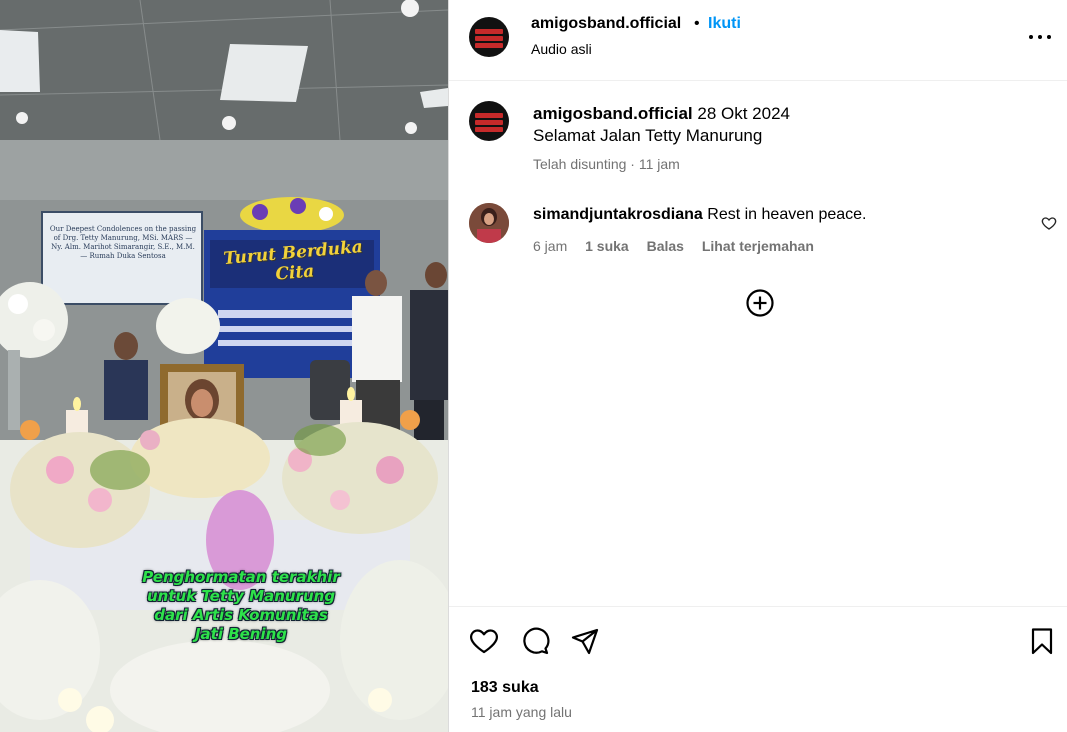  Describe the element at coordinates (489, 37) in the screenshot. I see `author-avatar` at that location.